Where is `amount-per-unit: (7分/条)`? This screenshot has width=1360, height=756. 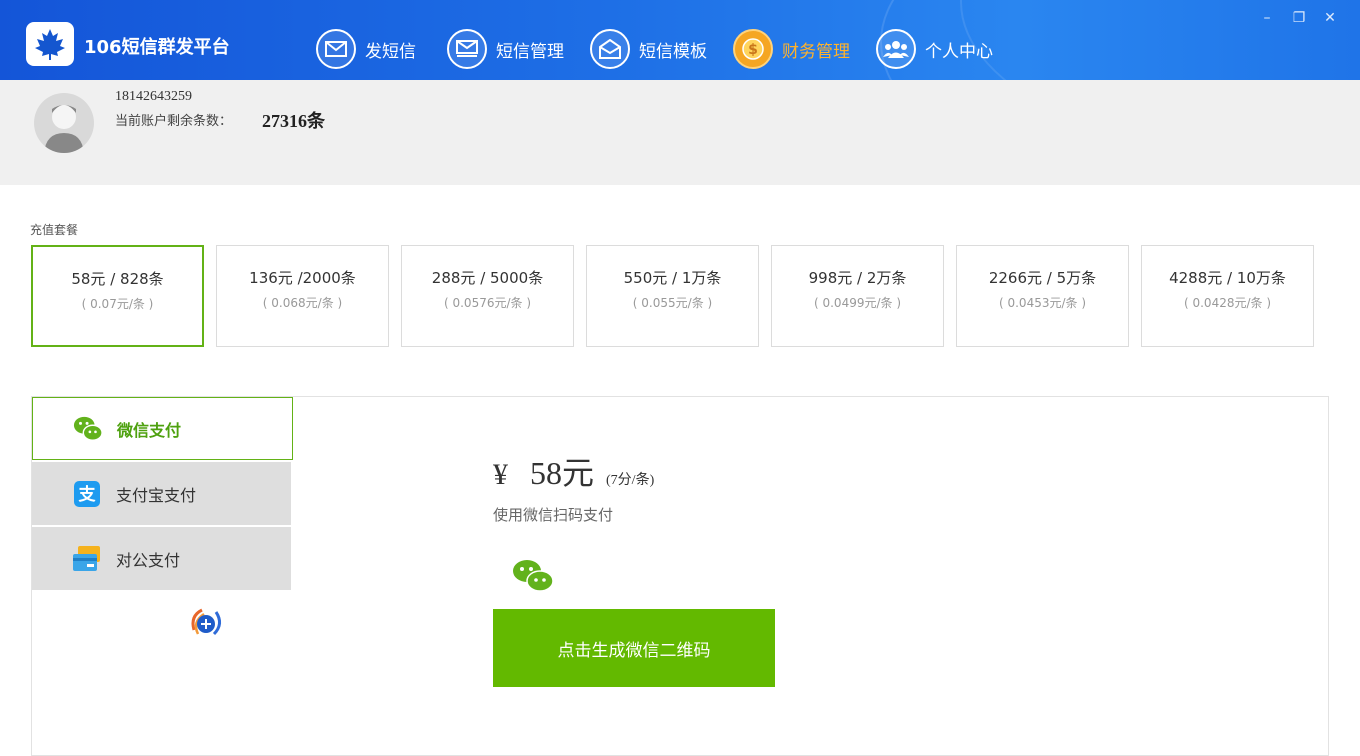
amount-per-unit: (7分/条) is located at coordinates (630, 480).